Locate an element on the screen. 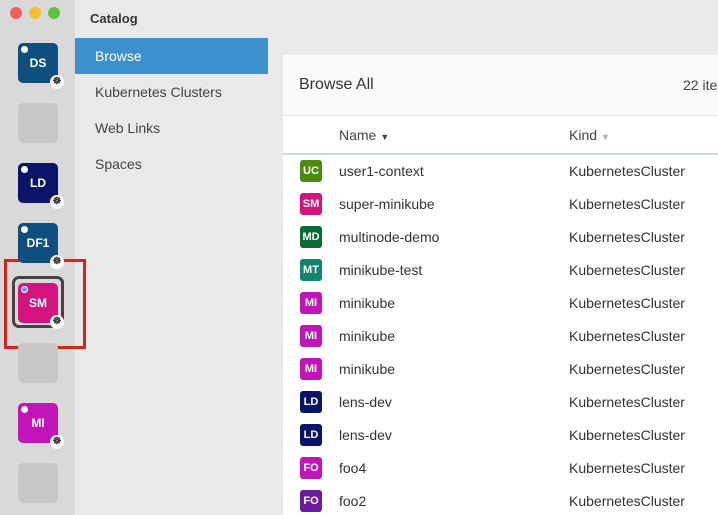  row-name: super-minikube is located at coordinates (387, 204).